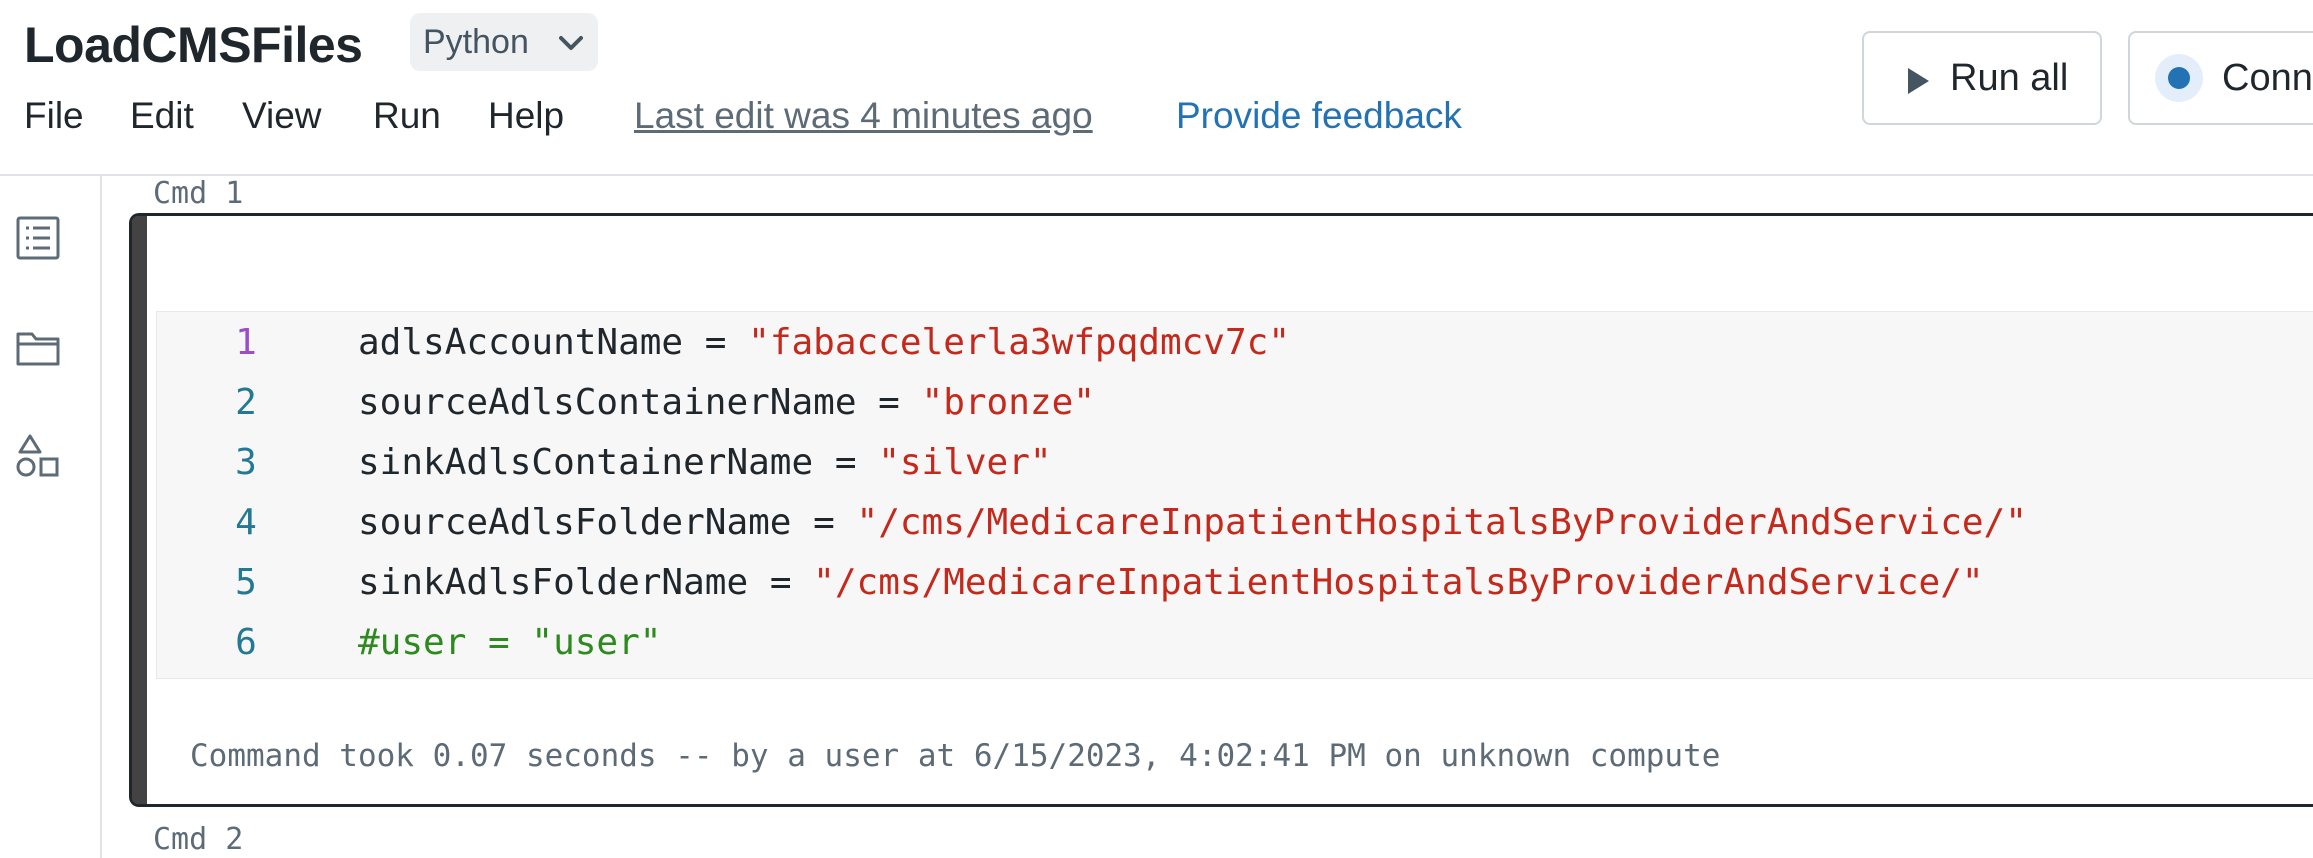 This screenshot has width=2313, height=858. I want to click on language-label: Python, so click(476, 41).